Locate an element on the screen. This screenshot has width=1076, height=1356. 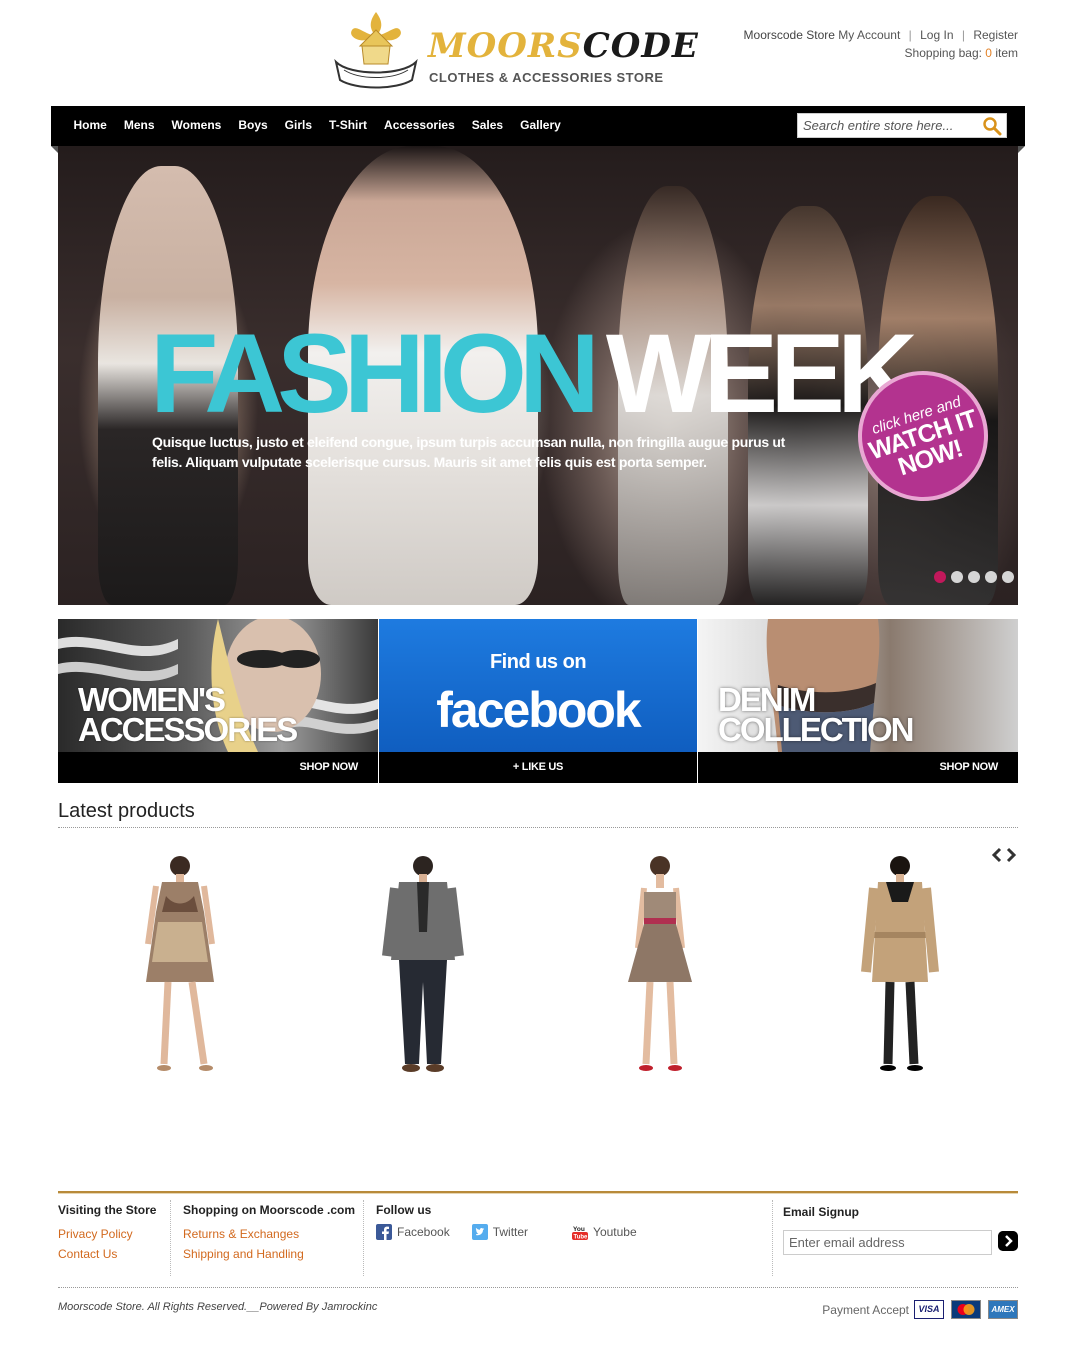
arrow-right-icon is located at coordinates (1008, 1241).